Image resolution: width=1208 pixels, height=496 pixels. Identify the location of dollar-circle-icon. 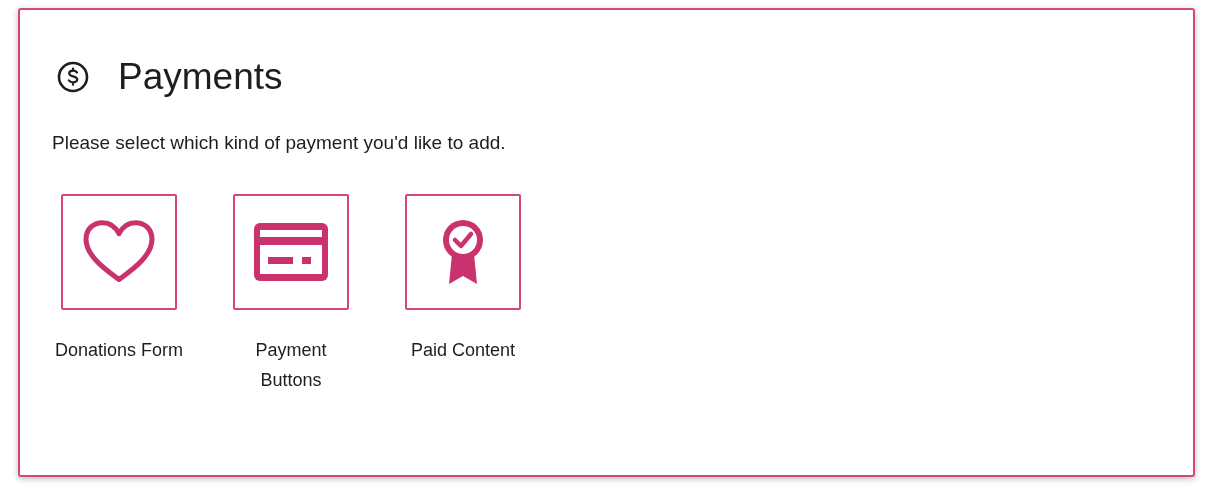
(73, 77).